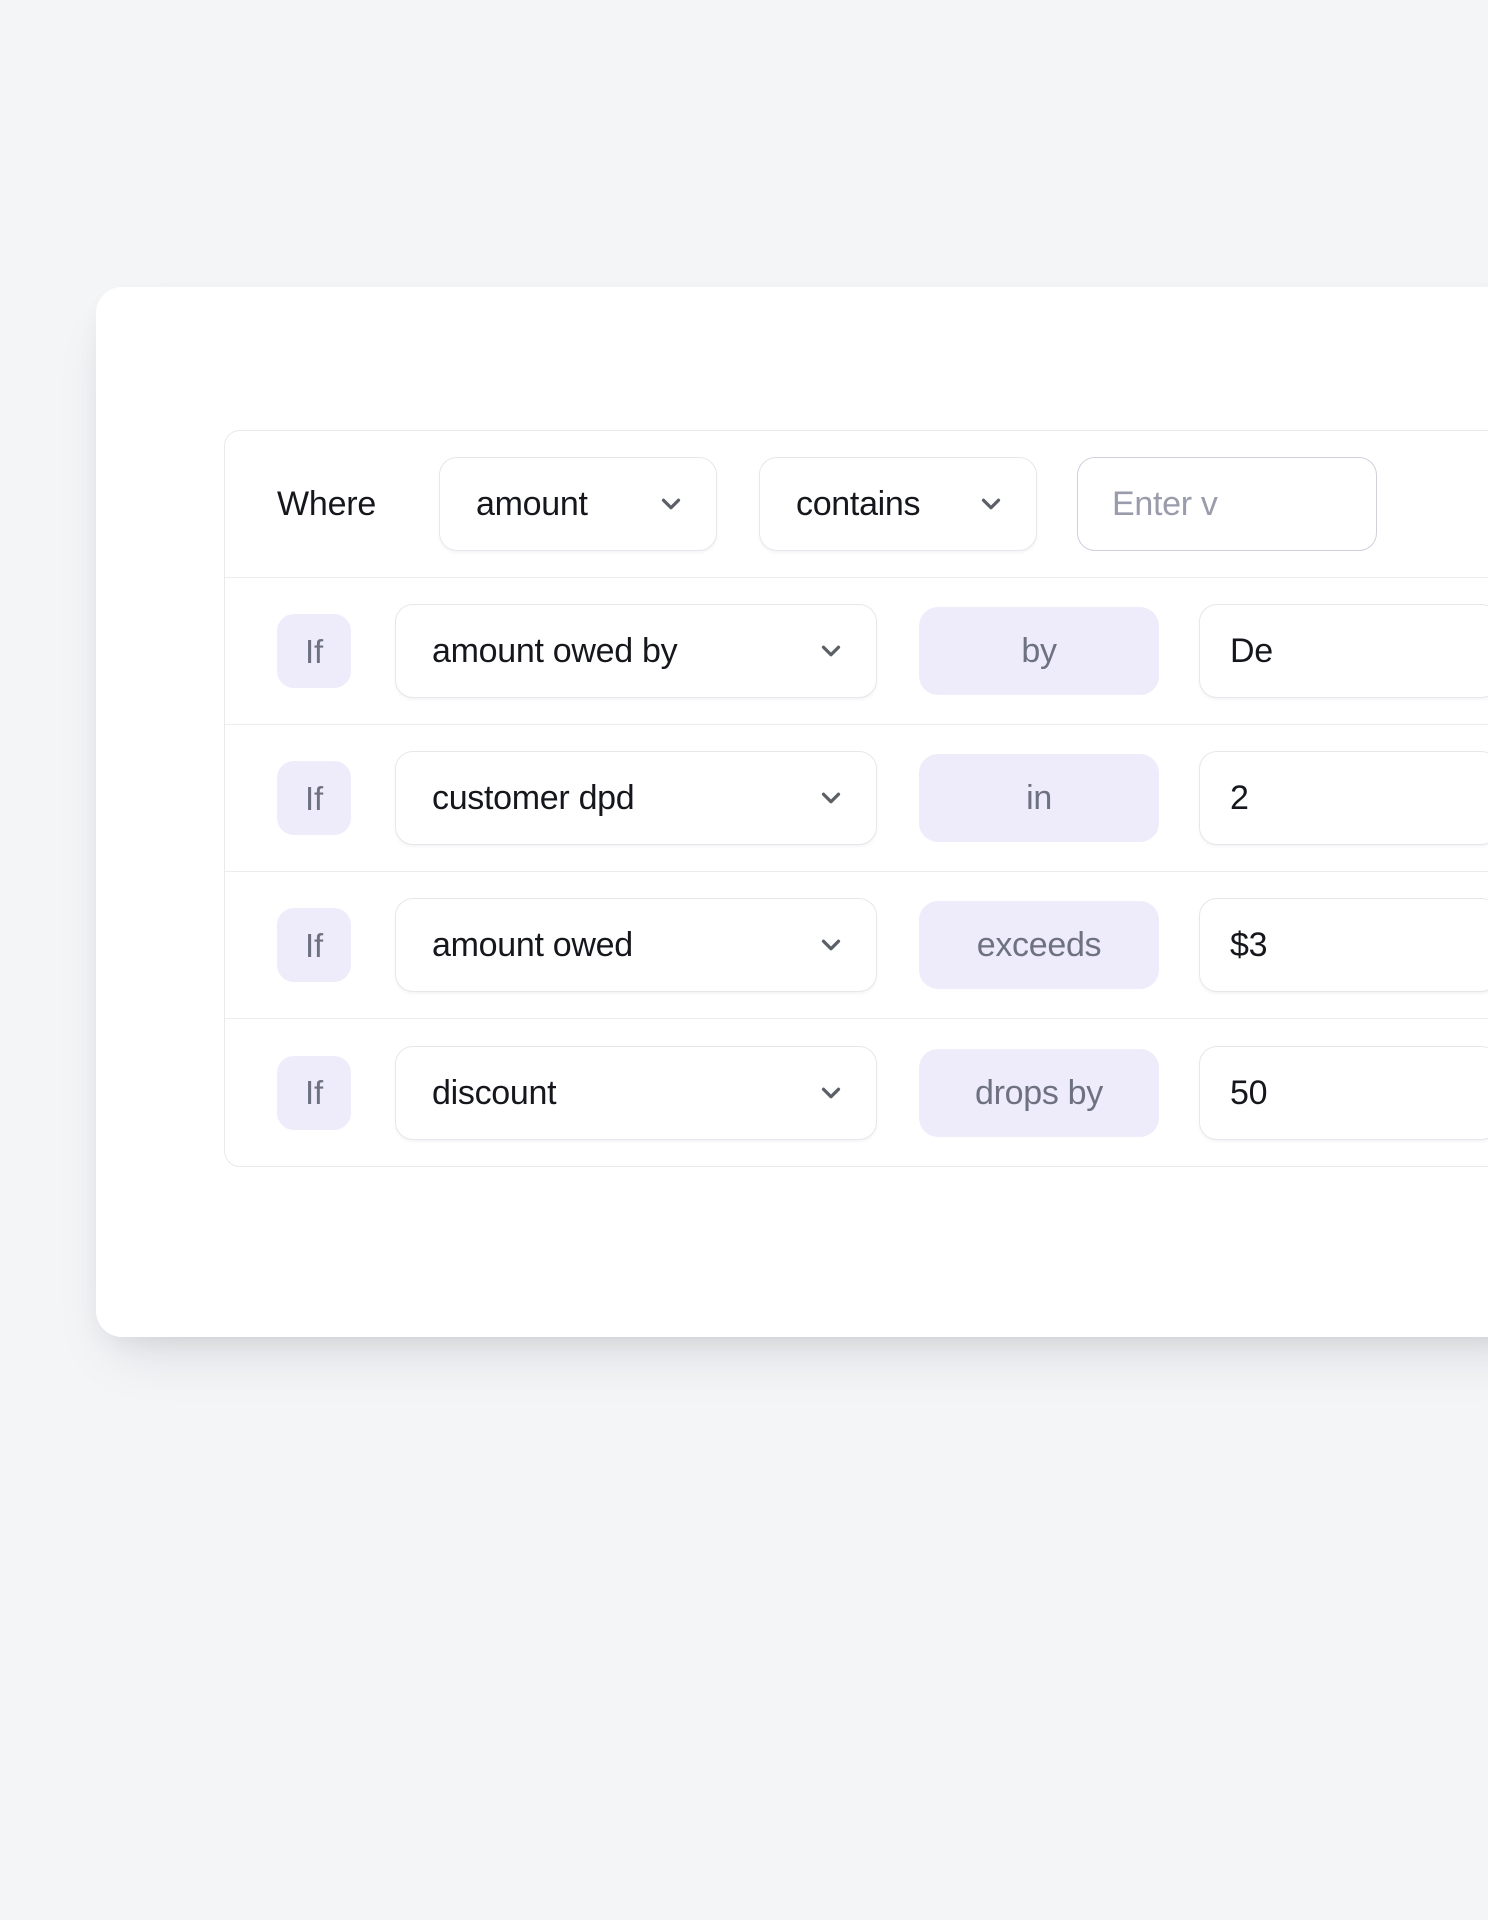 The width and height of the screenshot is (1488, 1920). I want to click on filter-row: If customer dpd in 2, so click(856, 798).